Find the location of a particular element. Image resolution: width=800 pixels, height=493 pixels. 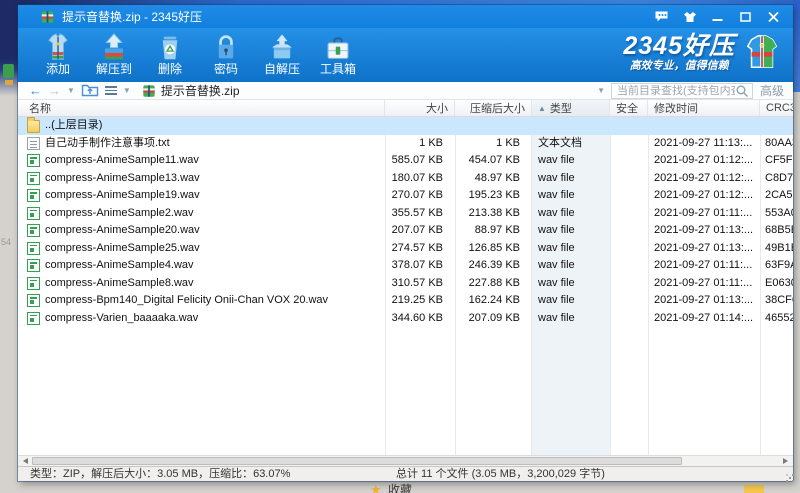

file-packed-size: 246.39 KB is located at coordinates (494, 265).